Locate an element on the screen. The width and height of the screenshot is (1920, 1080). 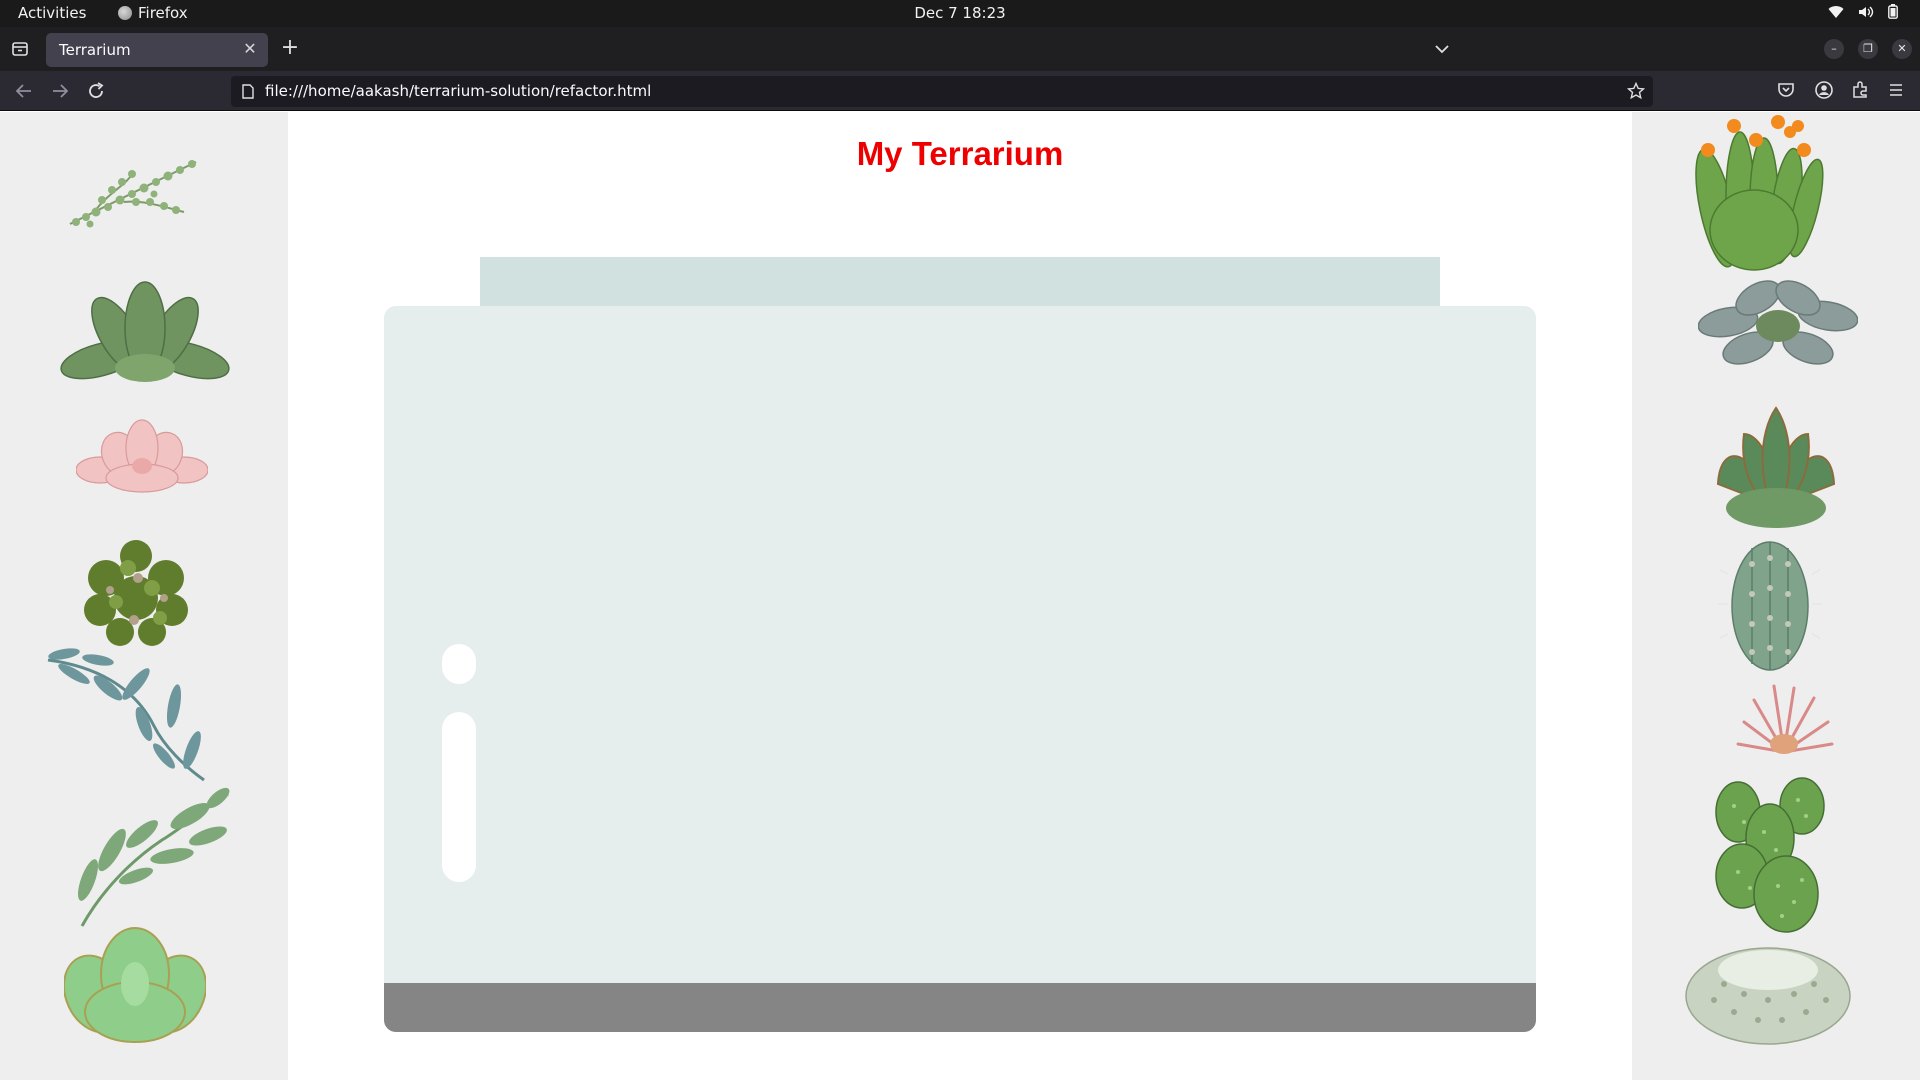
app-name: Firefox is located at coordinates (163, 13).